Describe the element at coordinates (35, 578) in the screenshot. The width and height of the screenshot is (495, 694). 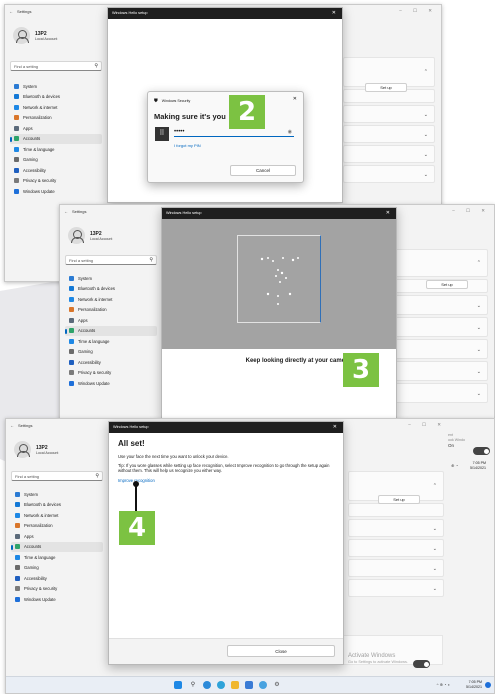
I see `nav-label: Accessibility` at that location.